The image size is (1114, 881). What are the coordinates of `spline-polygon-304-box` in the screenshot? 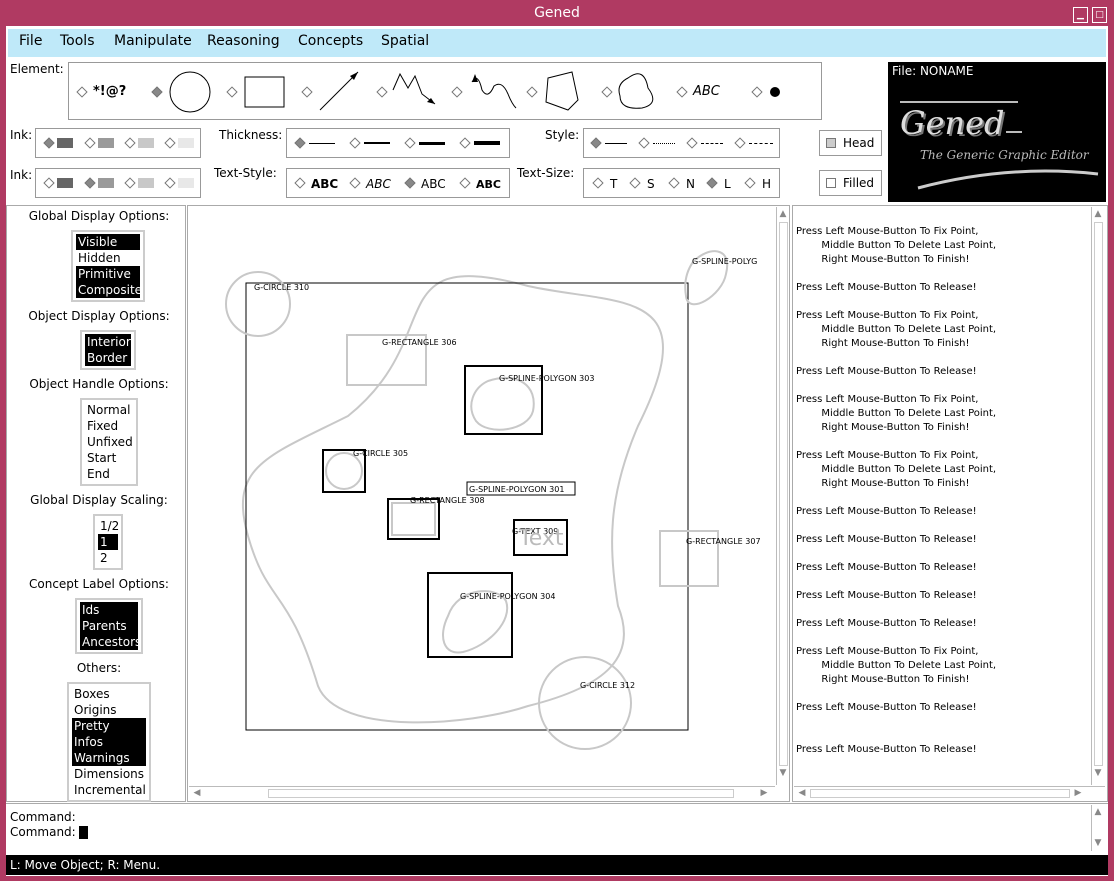 It's located at (470, 615).